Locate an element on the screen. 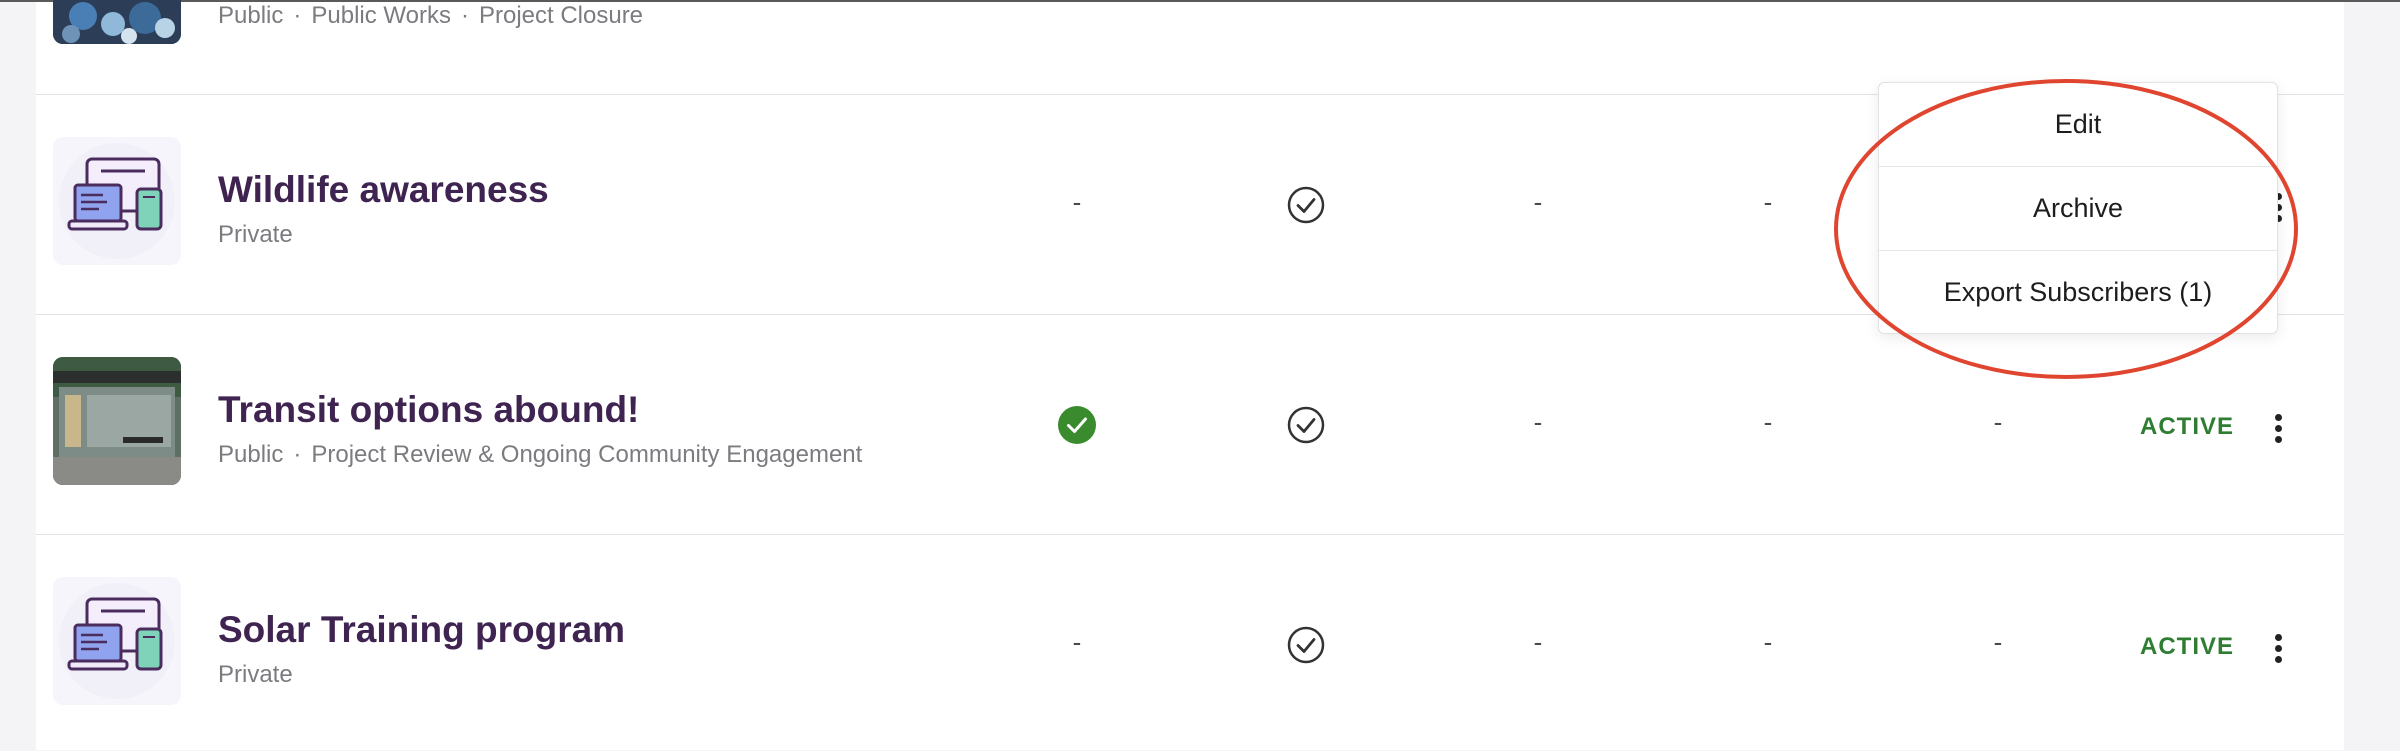 The width and height of the screenshot is (2400, 751). project-title: Transit options abound! is located at coordinates (428, 410).